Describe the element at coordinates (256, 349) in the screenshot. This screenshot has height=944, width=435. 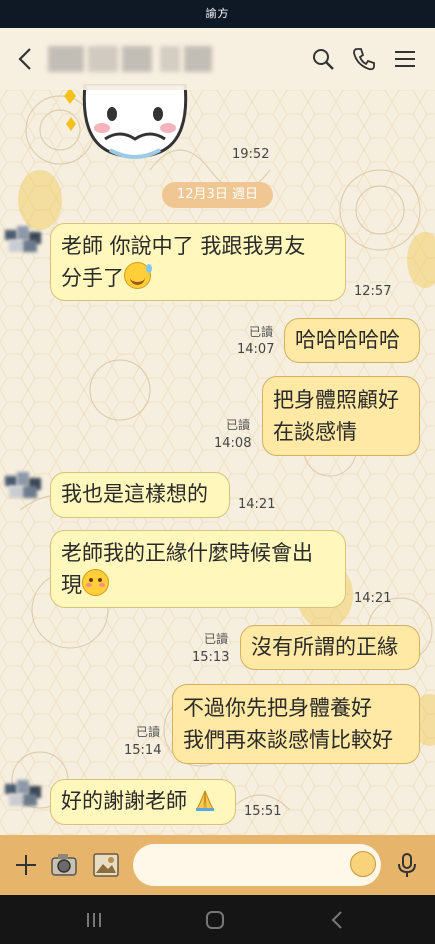
I see `message-time: 14:07` at that location.